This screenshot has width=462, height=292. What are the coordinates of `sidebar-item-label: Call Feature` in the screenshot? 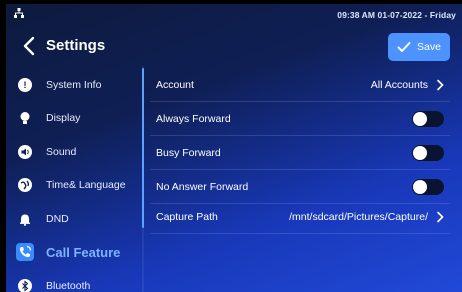 It's located at (83, 252).